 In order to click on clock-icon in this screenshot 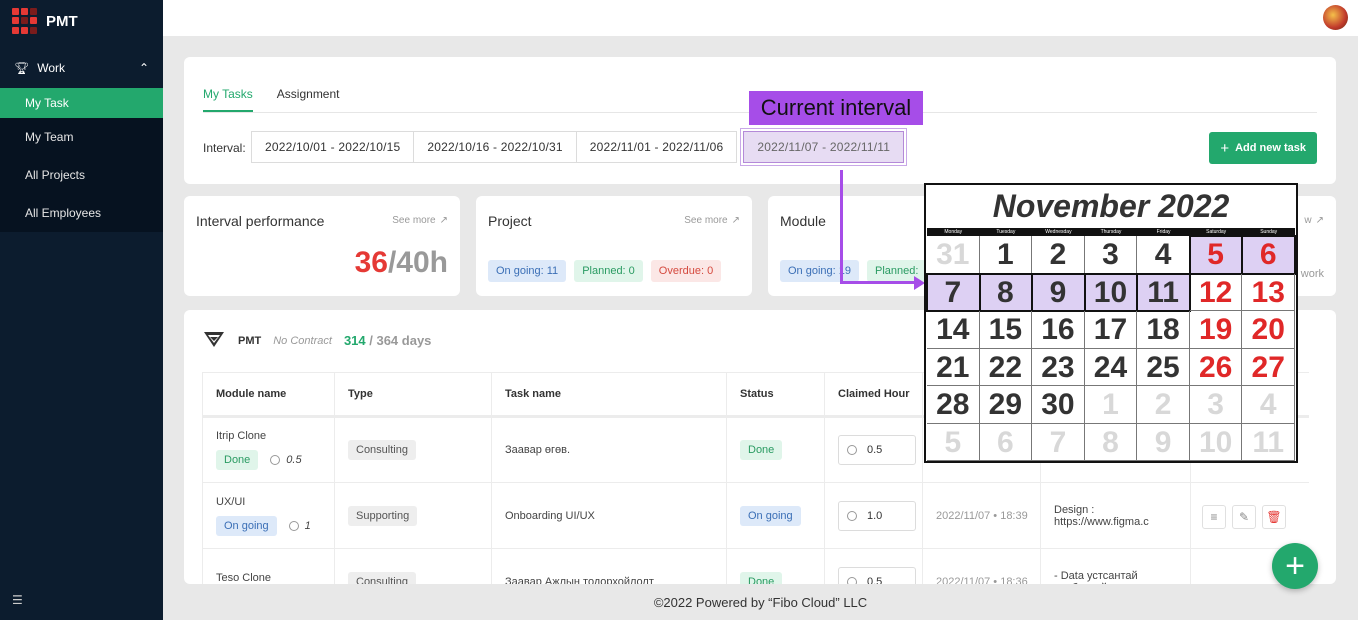, I will do `click(852, 515)`.